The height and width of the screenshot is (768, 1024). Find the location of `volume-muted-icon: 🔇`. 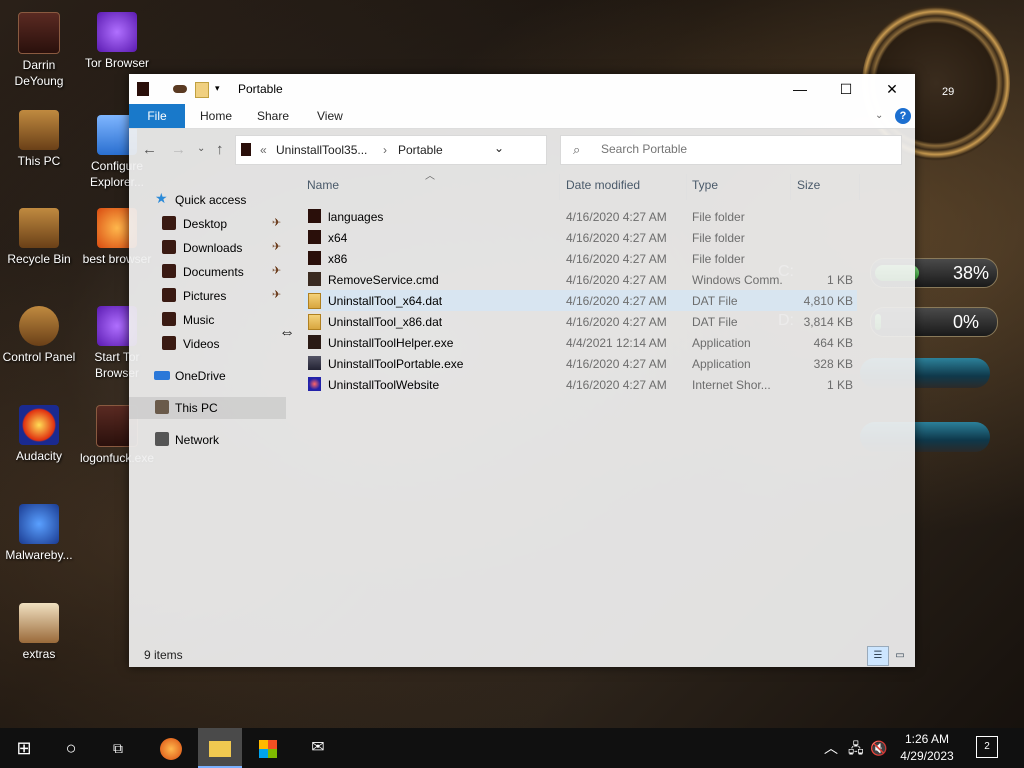

volume-muted-icon: 🔇 is located at coordinates (878, 748).